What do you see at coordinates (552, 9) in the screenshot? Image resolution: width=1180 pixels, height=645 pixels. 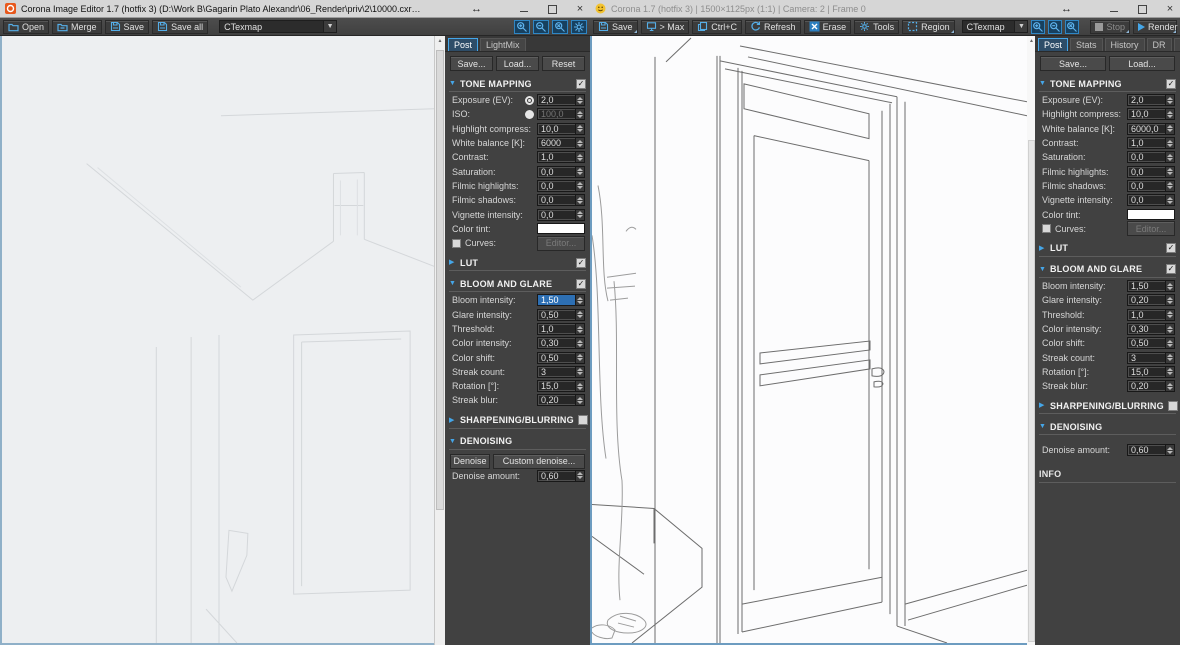 I see `maximize-button` at bounding box center [552, 9].